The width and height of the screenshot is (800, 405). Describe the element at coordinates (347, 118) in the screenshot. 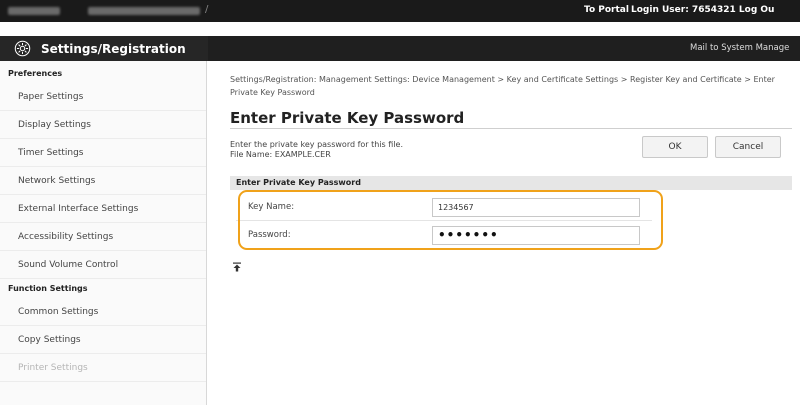

I see `page-title: Enter Private Key Password` at that location.